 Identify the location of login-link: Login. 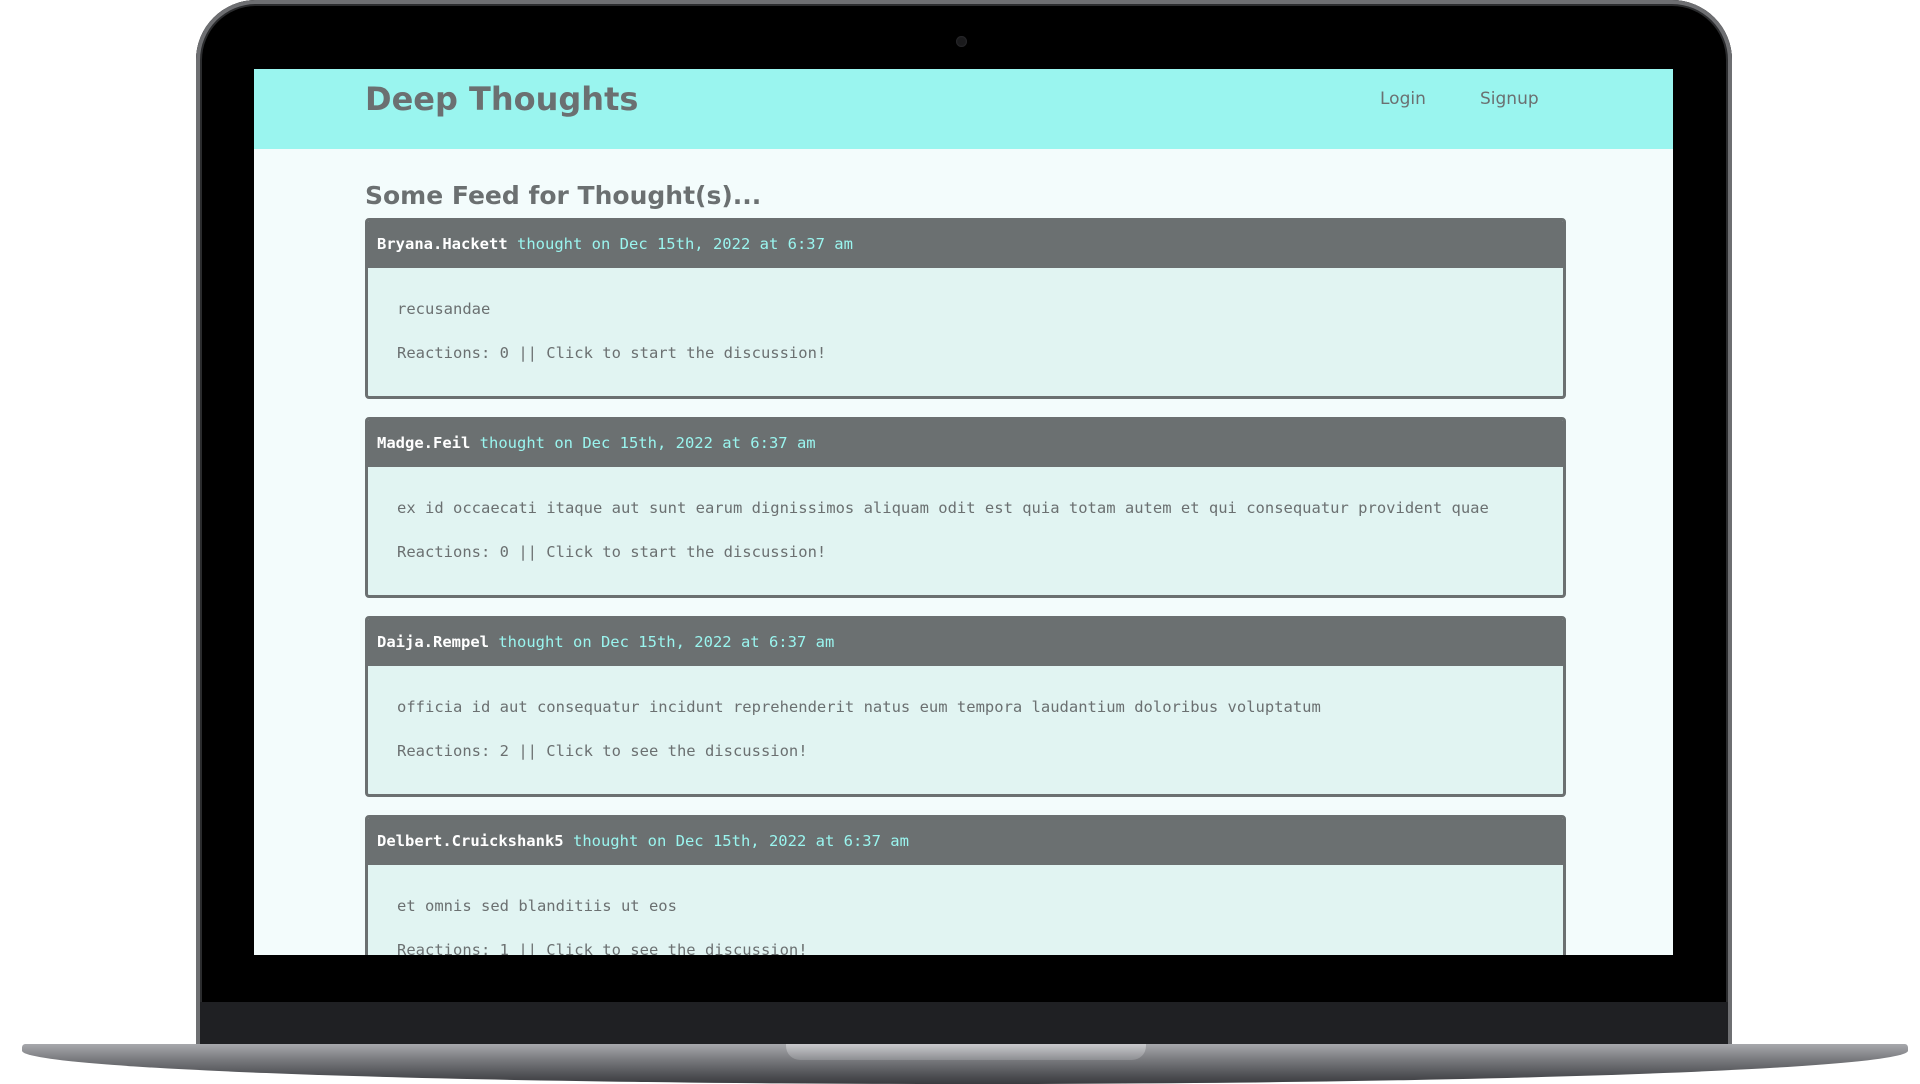
(1403, 99).